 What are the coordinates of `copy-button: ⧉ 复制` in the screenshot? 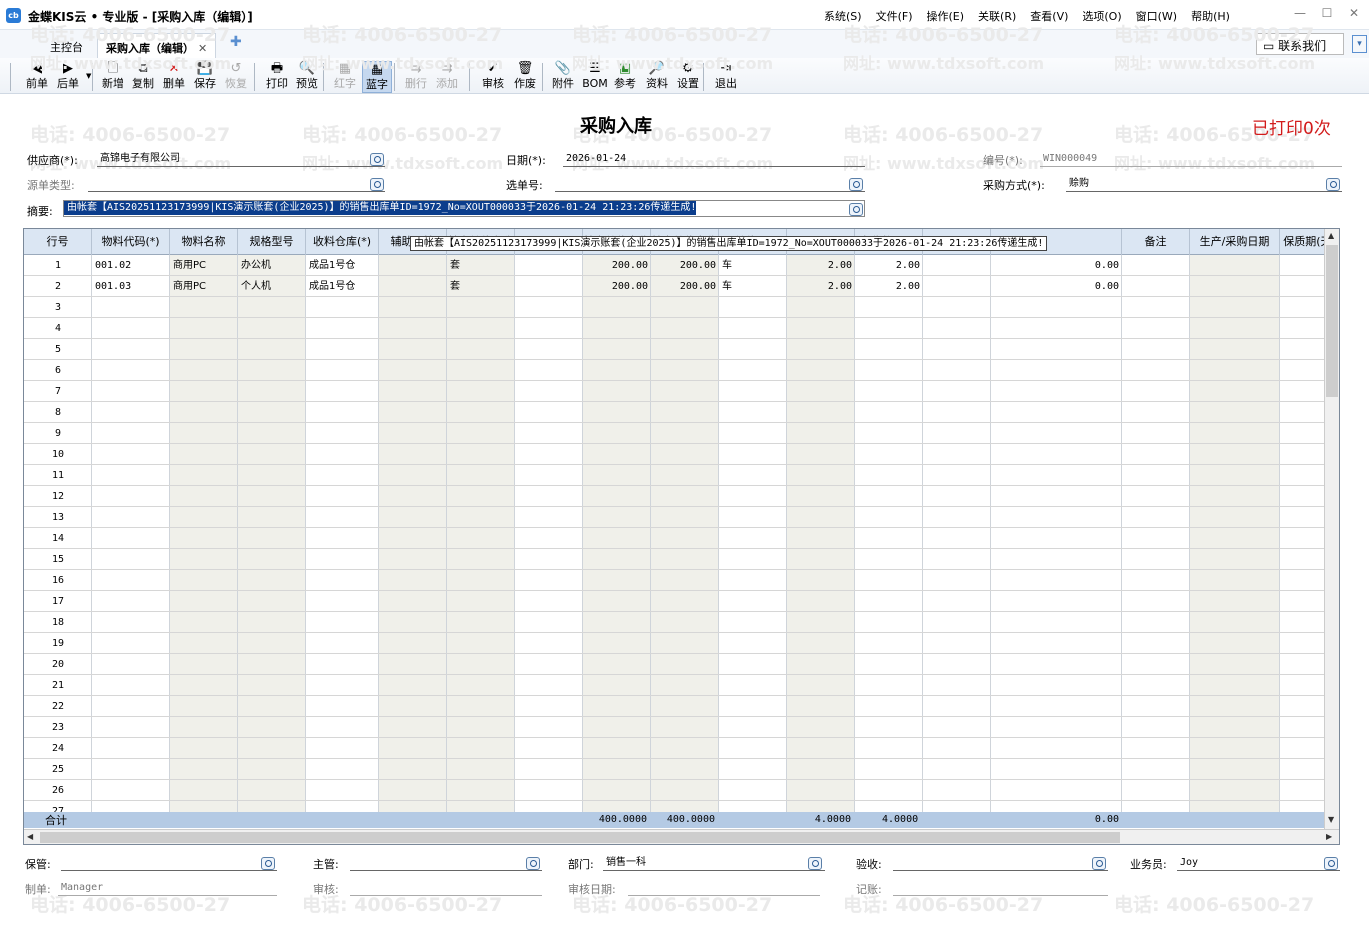 It's located at (143, 77).